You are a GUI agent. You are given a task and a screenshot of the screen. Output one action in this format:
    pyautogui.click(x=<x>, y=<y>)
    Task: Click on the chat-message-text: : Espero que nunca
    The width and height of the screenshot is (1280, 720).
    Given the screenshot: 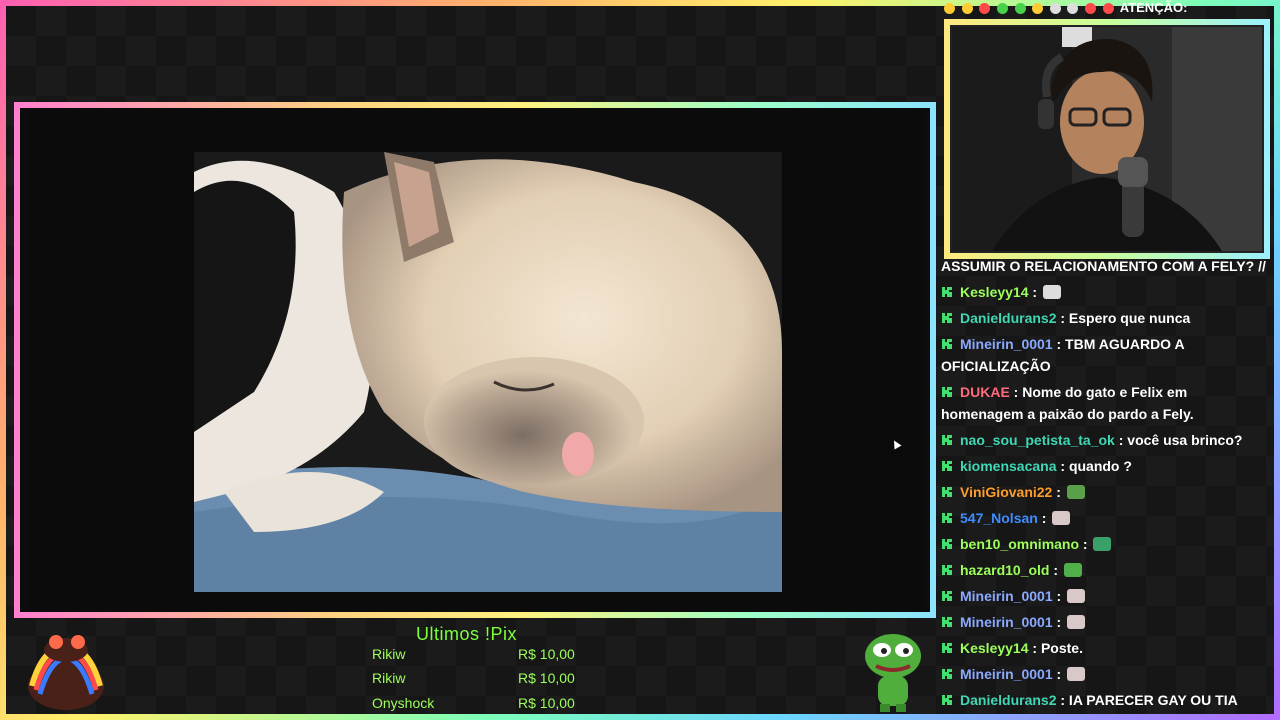 What is the action you would take?
    pyautogui.click(x=1123, y=318)
    